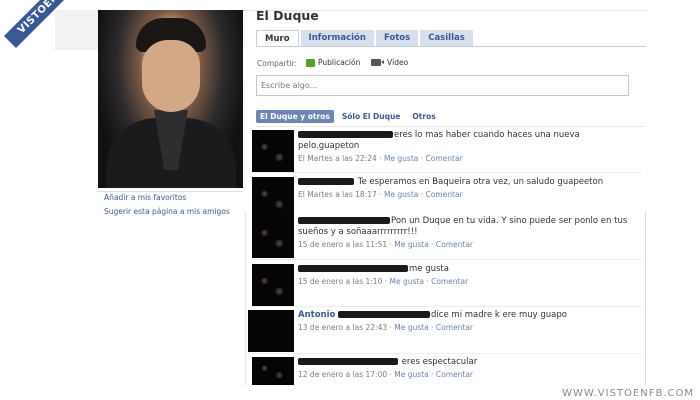 Image resolution: width=700 pixels, height=400 pixels. I want to click on profile-tabs: Muro Información Fotos Casillas, so click(364, 38).